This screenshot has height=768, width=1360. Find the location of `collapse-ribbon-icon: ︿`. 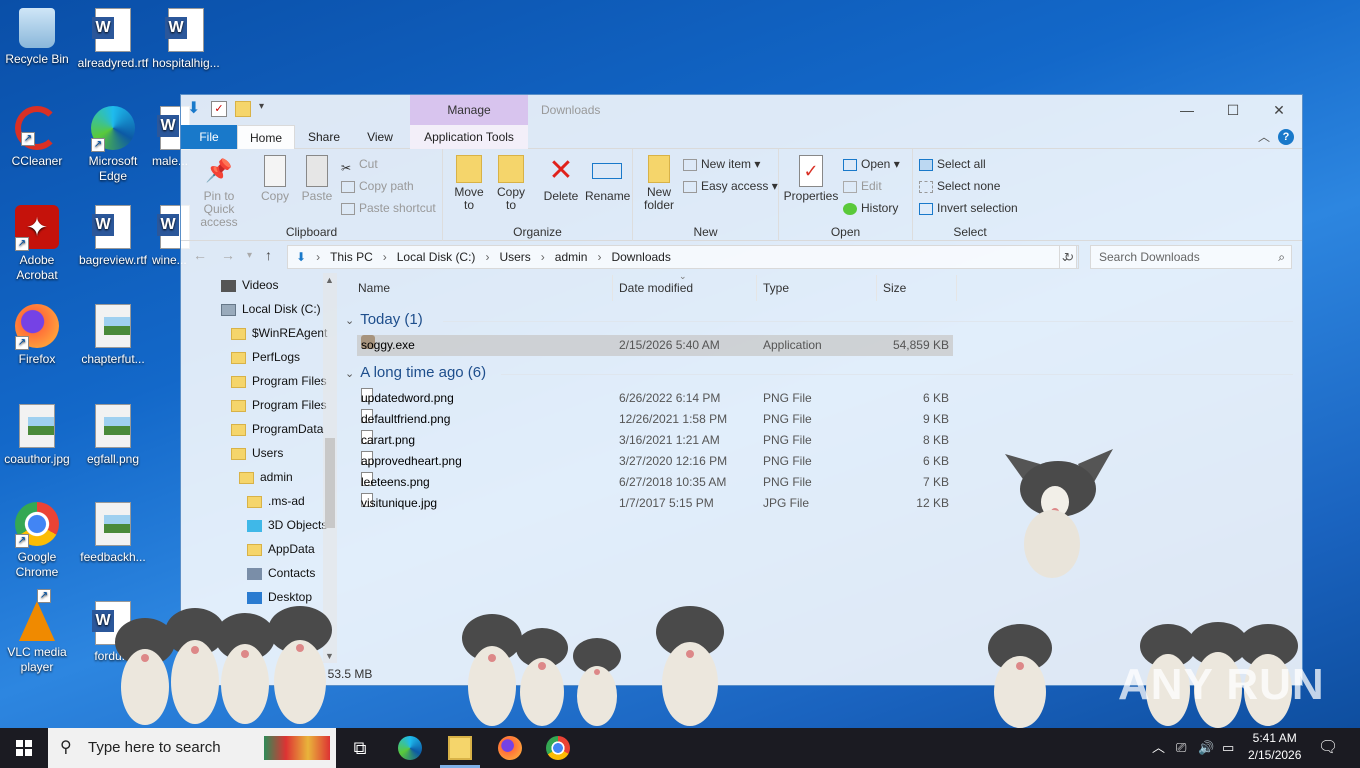

collapse-ribbon-icon: ︿ is located at coordinates (1264, 136).